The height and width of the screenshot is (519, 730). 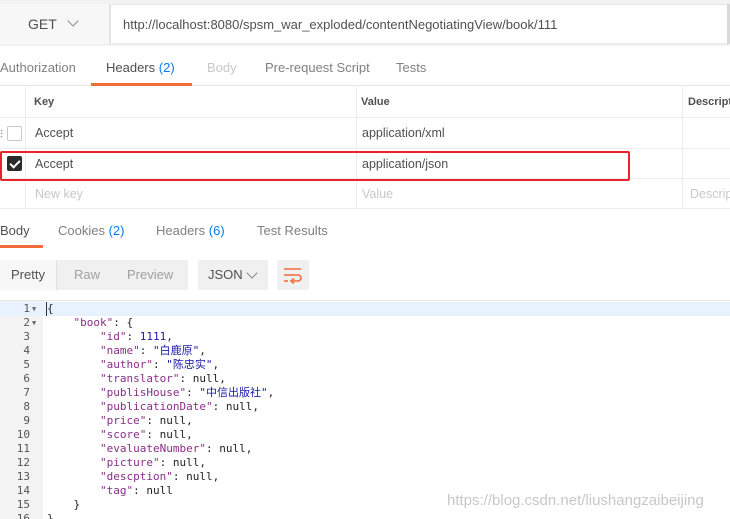 I want to click on line-number: 8, so click(x=26, y=406).